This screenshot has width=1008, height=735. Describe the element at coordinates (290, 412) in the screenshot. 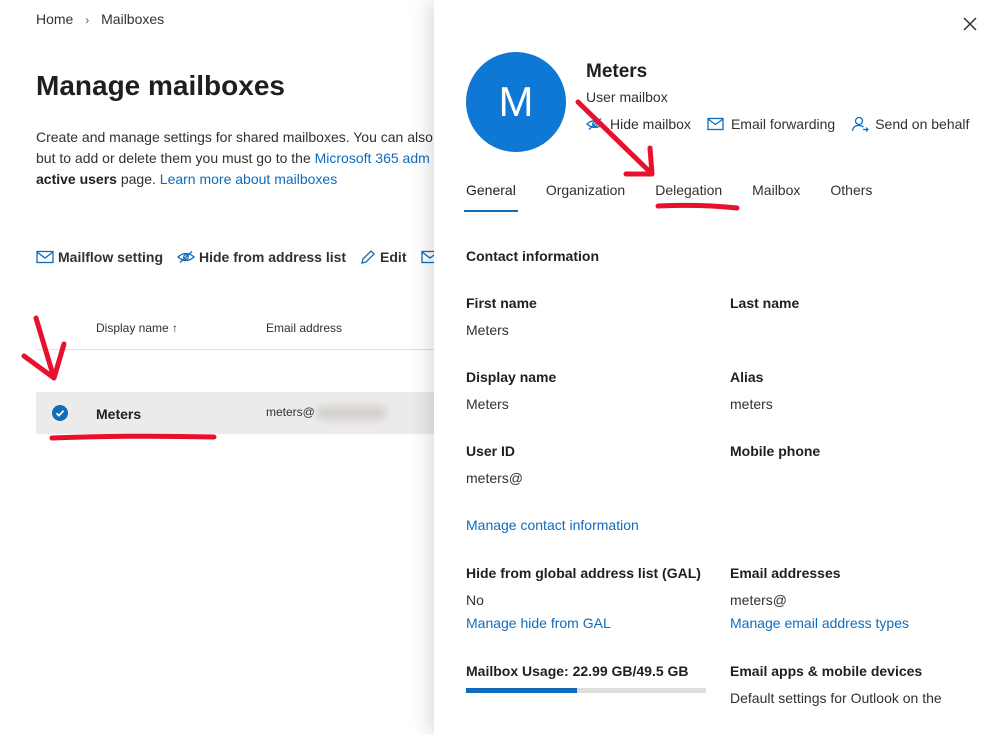

I see `row-email-address: meters@` at that location.